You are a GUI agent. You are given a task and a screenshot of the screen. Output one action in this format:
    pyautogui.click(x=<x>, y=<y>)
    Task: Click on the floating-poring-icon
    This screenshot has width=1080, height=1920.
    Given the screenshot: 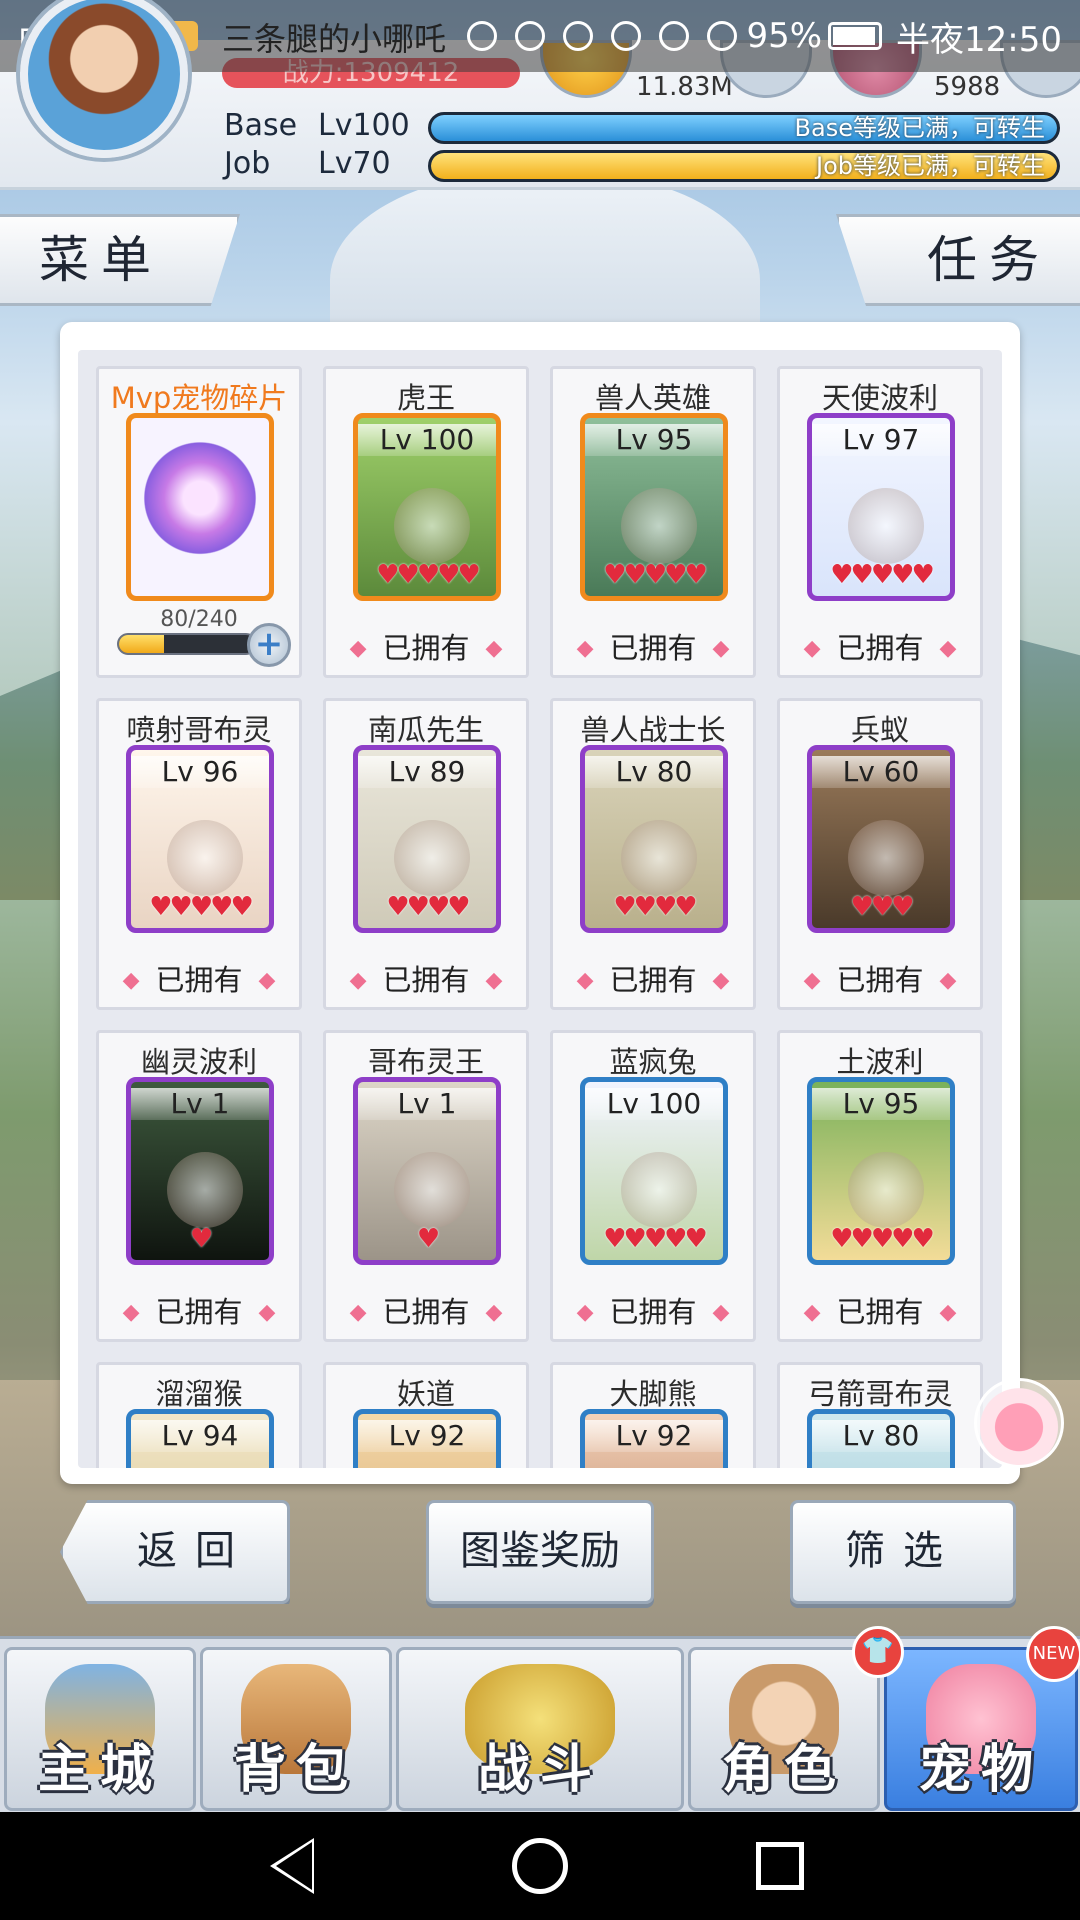 What is the action you would take?
    pyautogui.click(x=1019, y=1423)
    